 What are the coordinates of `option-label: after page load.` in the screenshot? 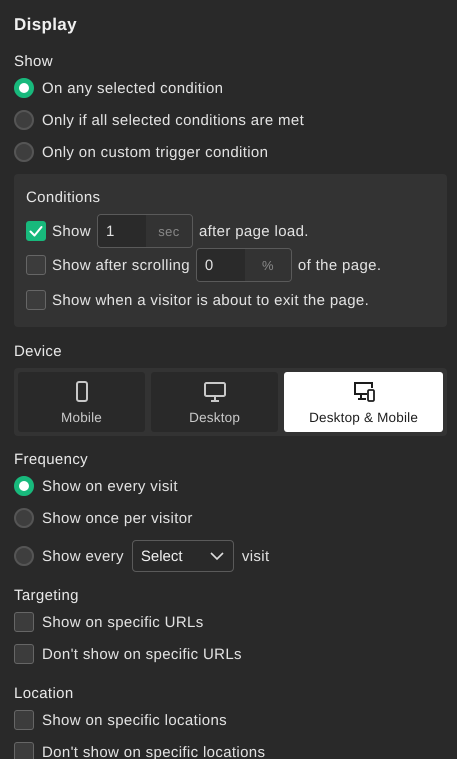 It's located at (253, 231).